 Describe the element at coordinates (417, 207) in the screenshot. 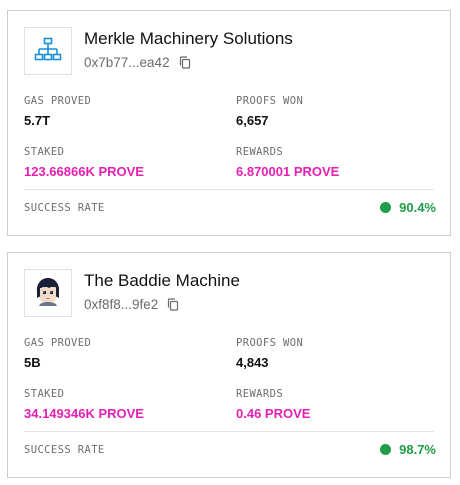

I see `success-rate-value: 90.4%` at that location.